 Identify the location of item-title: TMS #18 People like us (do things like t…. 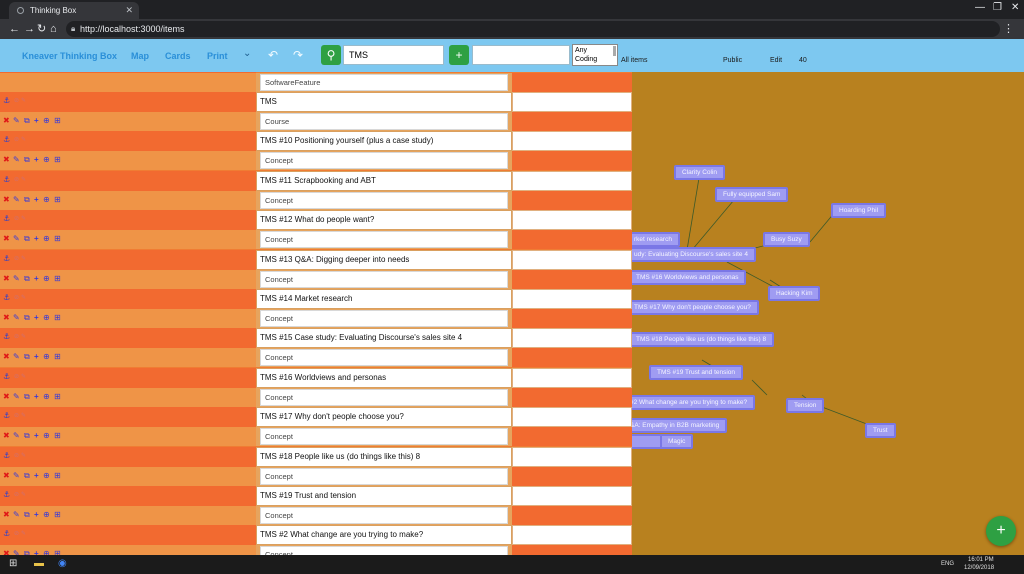
(384, 456).